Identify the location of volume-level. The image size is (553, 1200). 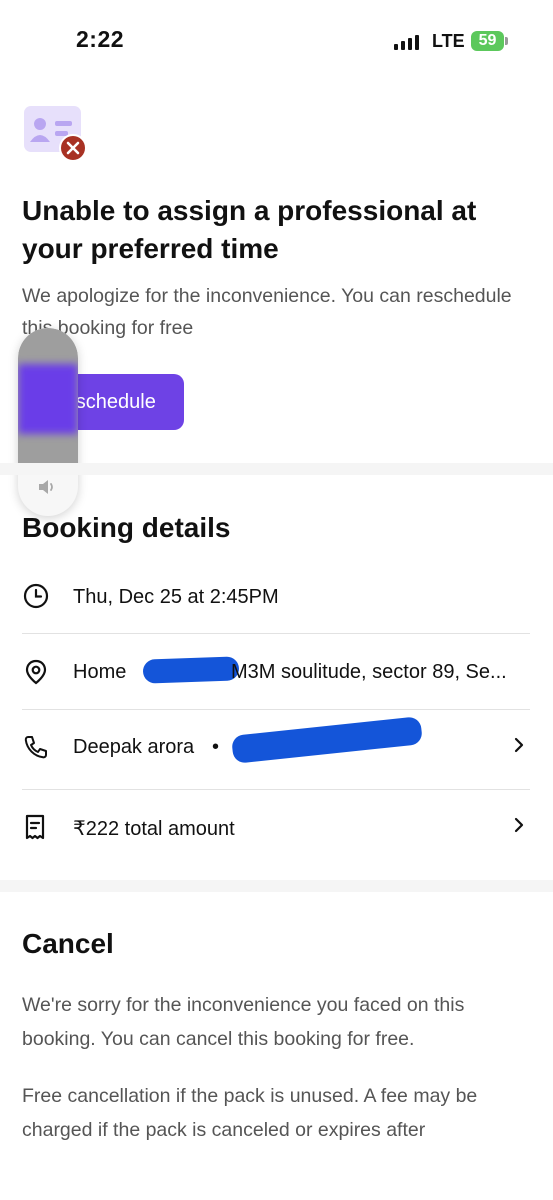
(48, 399).